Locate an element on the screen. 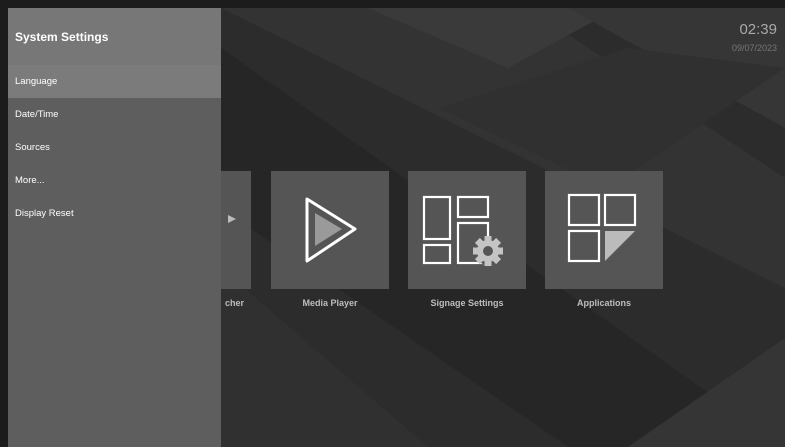 This screenshot has width=785, height=447. sidebar-item-display-reset: Display Reset is located at coordinates (114, 213).